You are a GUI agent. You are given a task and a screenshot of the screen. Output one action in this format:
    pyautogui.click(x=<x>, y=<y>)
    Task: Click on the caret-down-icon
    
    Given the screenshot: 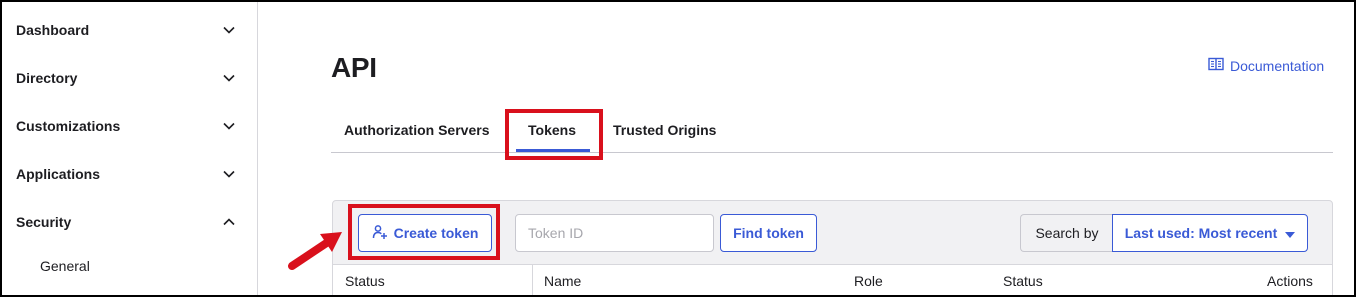 What is the action you would take?
    pyautogui.click(x=1290, y=233)
    